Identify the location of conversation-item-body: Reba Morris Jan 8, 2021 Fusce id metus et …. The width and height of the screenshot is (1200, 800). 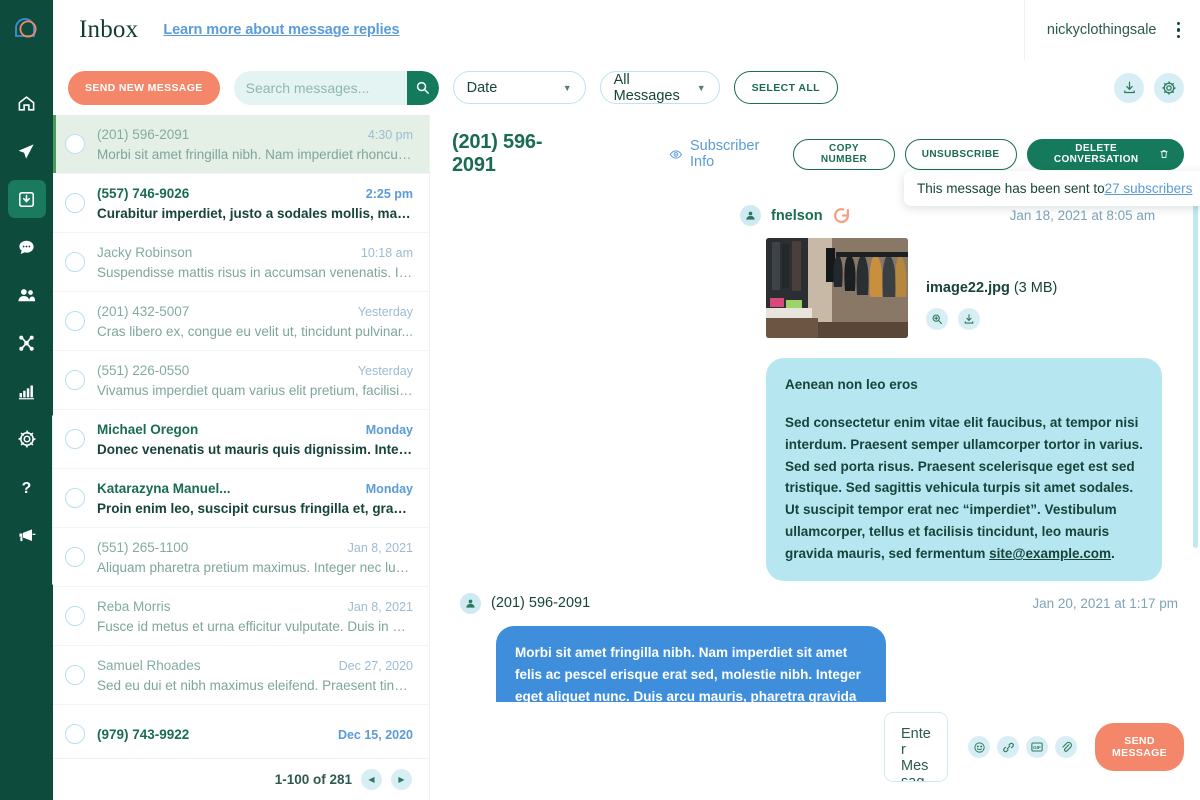
(255, 616).